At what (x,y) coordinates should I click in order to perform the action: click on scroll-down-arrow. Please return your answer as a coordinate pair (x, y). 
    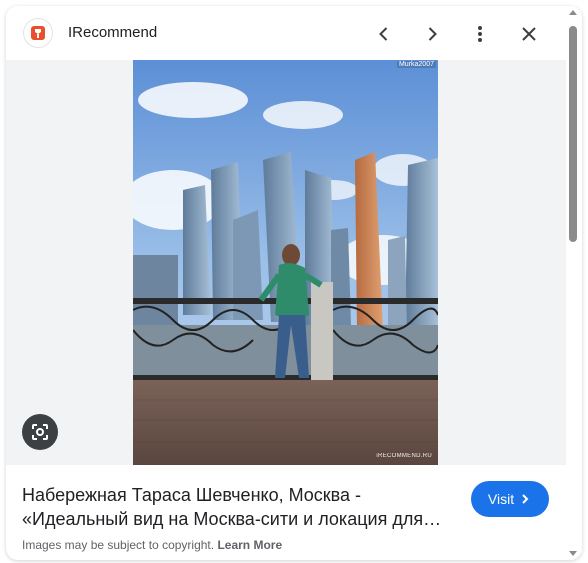
    Looking at the image, I should click on (573, 553).